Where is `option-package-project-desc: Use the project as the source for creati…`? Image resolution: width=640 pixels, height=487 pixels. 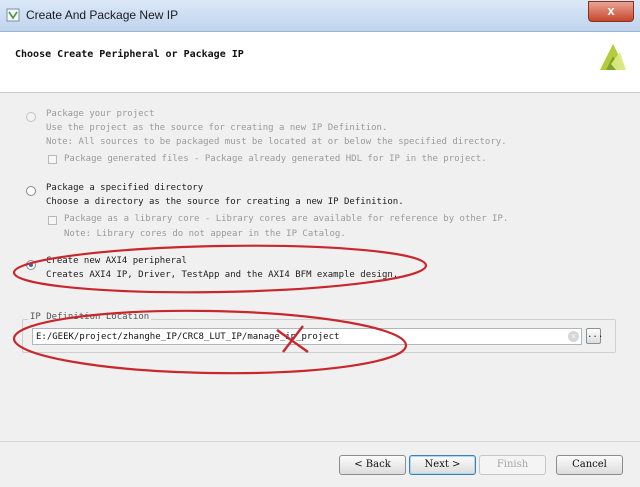
option-package-project-desc: Use the project as the source for creati… is located at coordinates (217, 128).